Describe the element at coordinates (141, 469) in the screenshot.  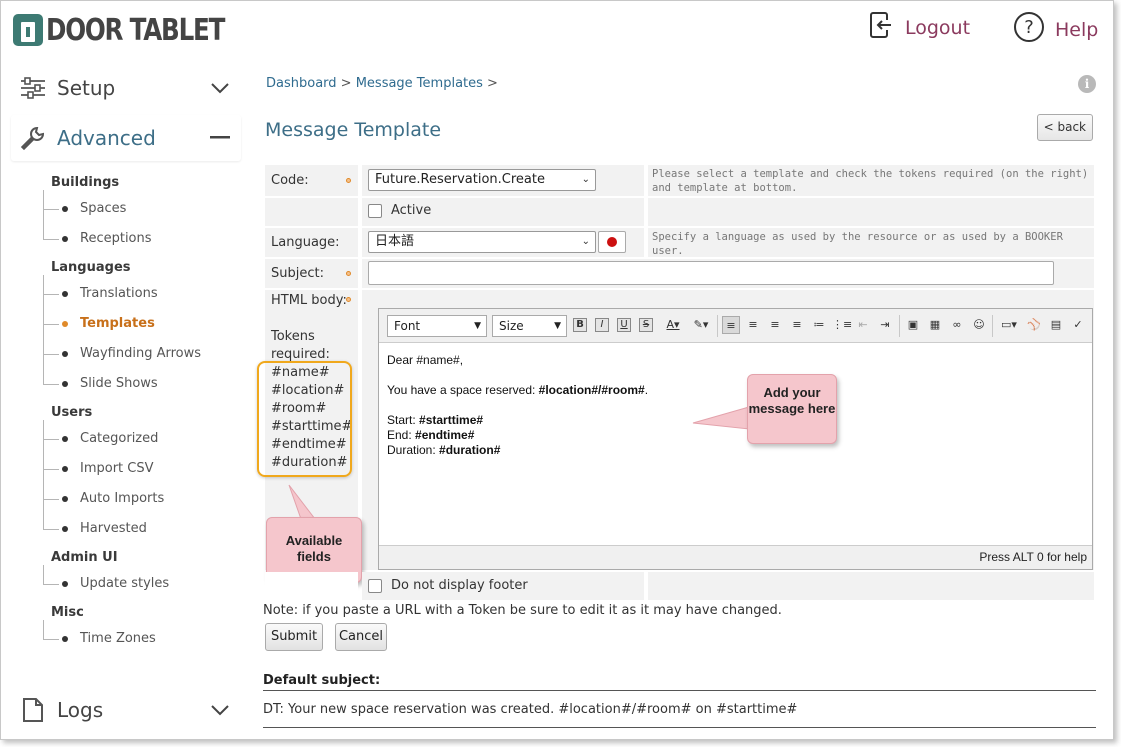
I see `sidebar-item-import-csv: Import CSV` at that location.